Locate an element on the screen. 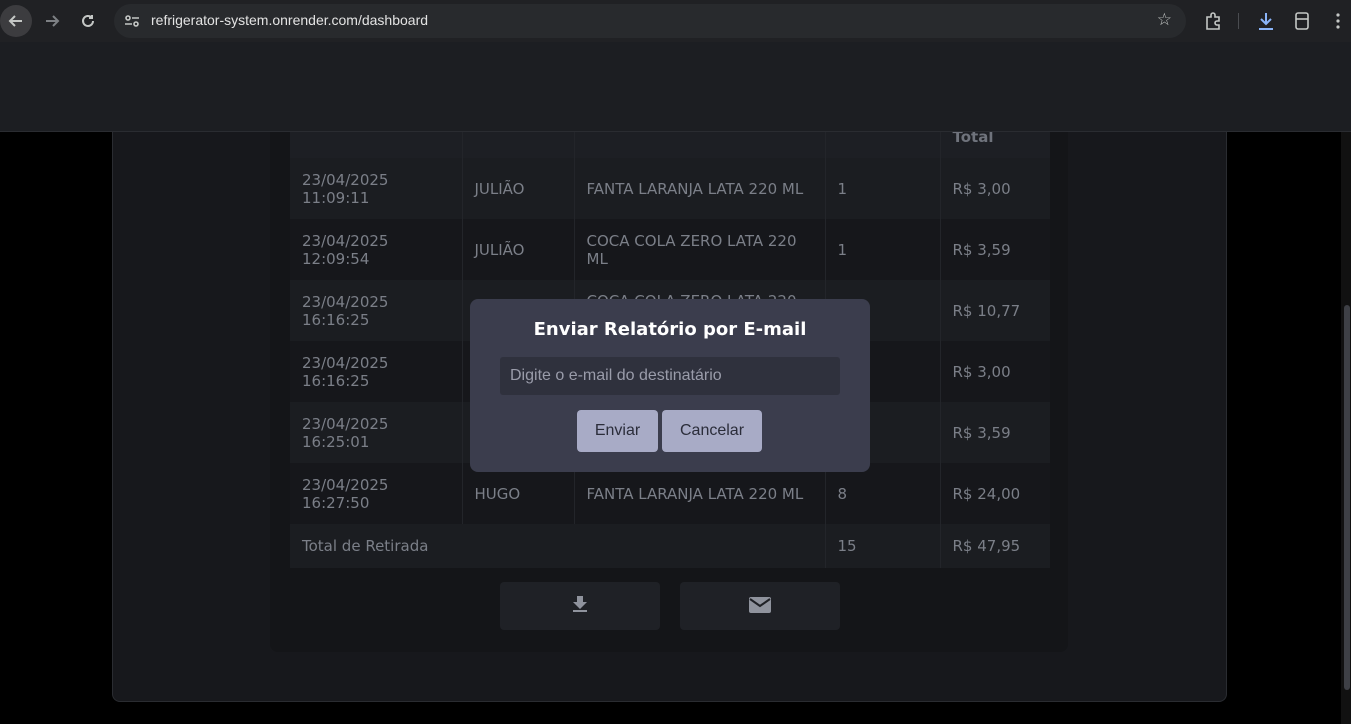  extensions-icon is located at coordinates (1213, 21).